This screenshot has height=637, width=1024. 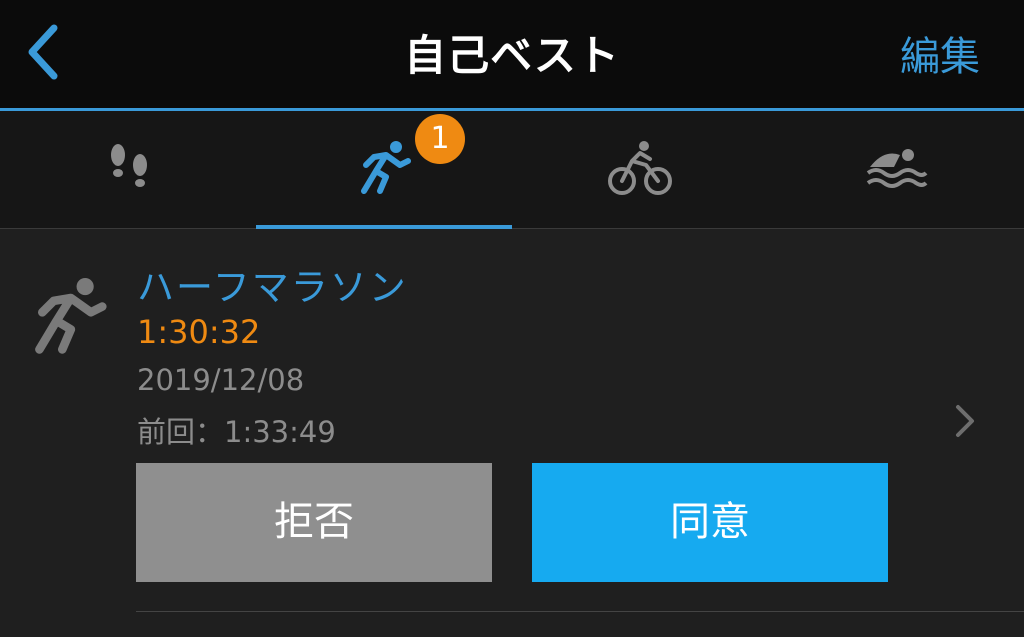 I want to click on notification-badge: 1, so click(x=440, y=139).